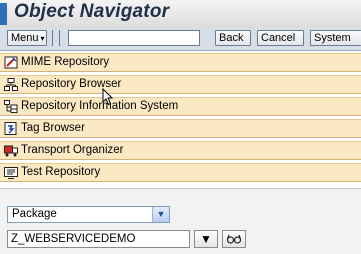 The image size is (361, 254). I want to click on nav-item-mime-repository: MIME Repository, so click(180, 62).